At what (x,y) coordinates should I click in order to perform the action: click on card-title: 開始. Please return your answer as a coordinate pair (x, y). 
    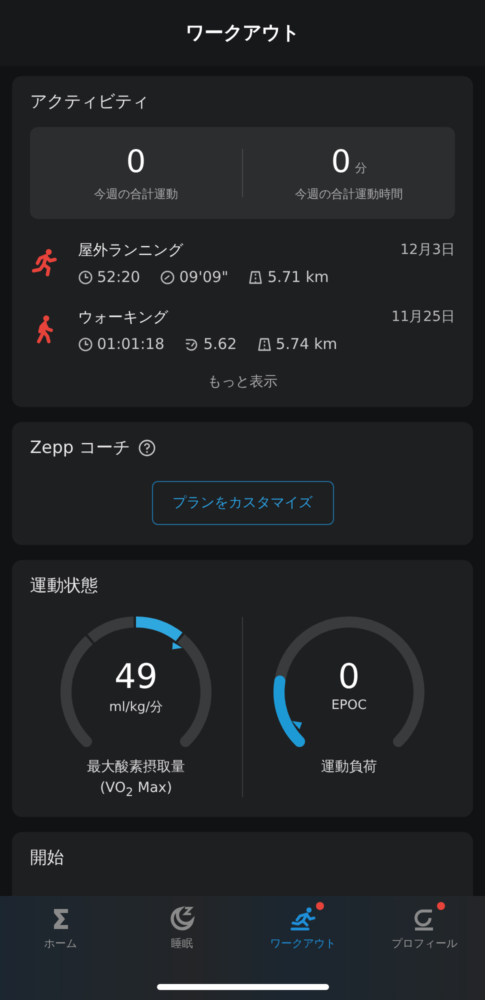
    Looking at the image, I should click on (47, 858).